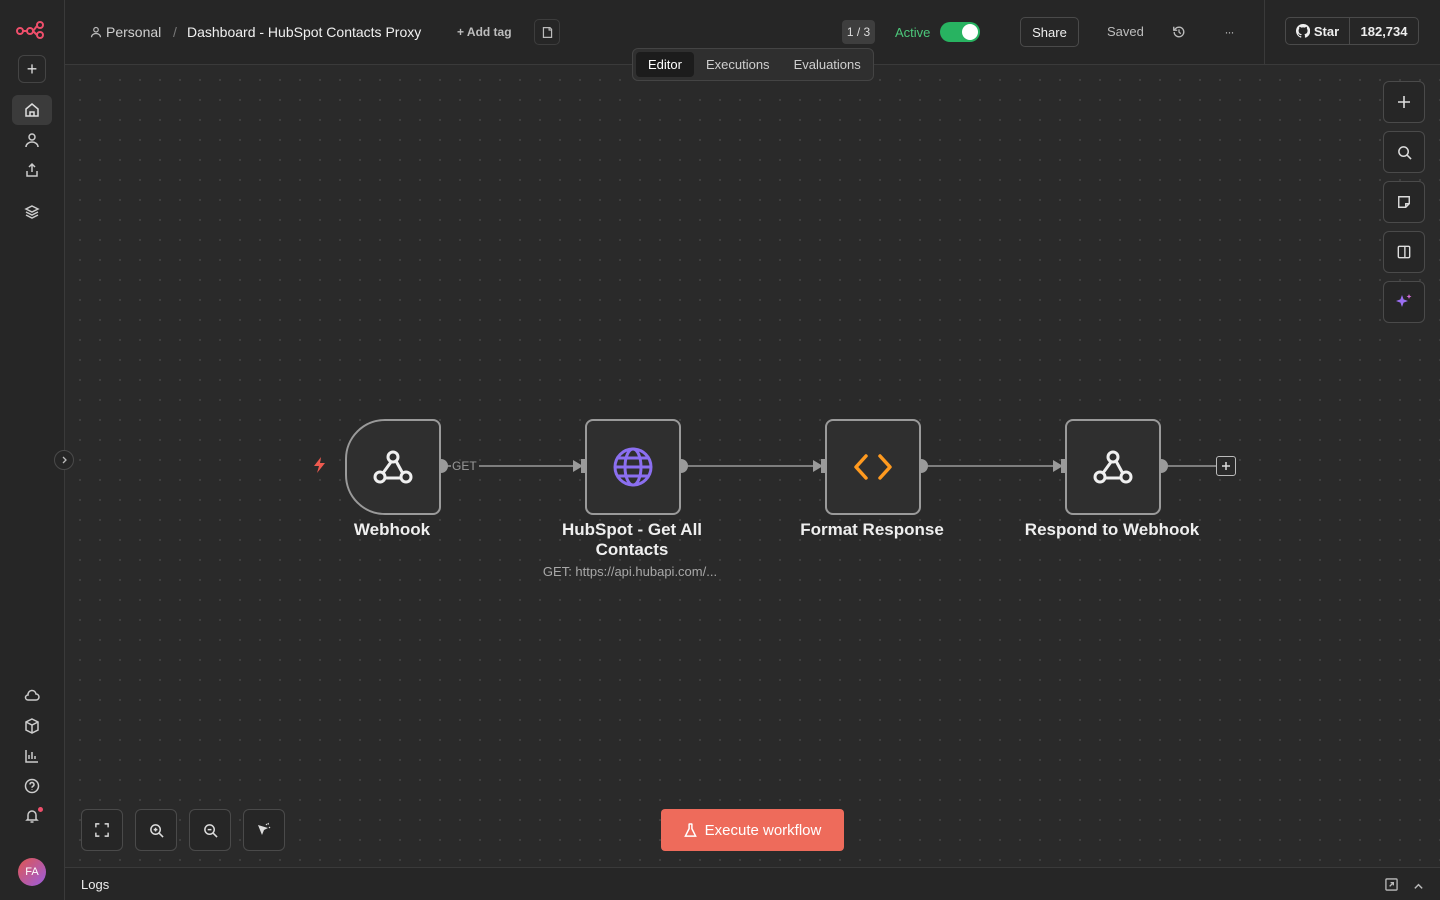 The width and height of the screenshot is (1440, 900). I want to click on chevron-up-icon, so click(1418, 886).